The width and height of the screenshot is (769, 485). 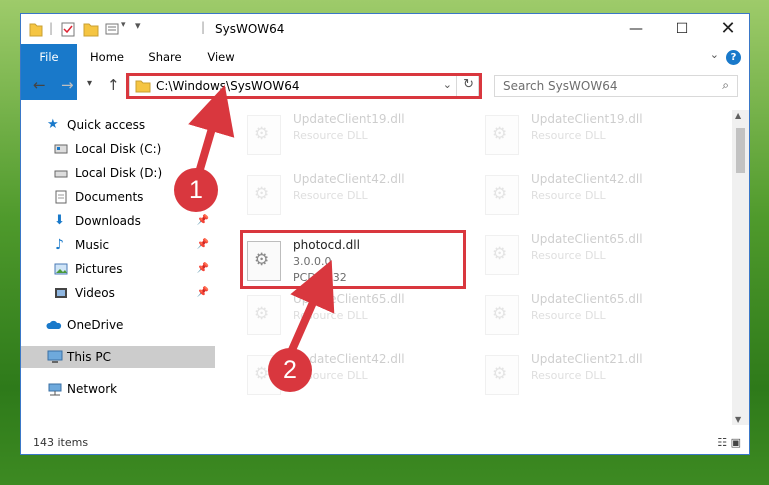 I want to click on arrow-to-address, so click(x=211, y=132).